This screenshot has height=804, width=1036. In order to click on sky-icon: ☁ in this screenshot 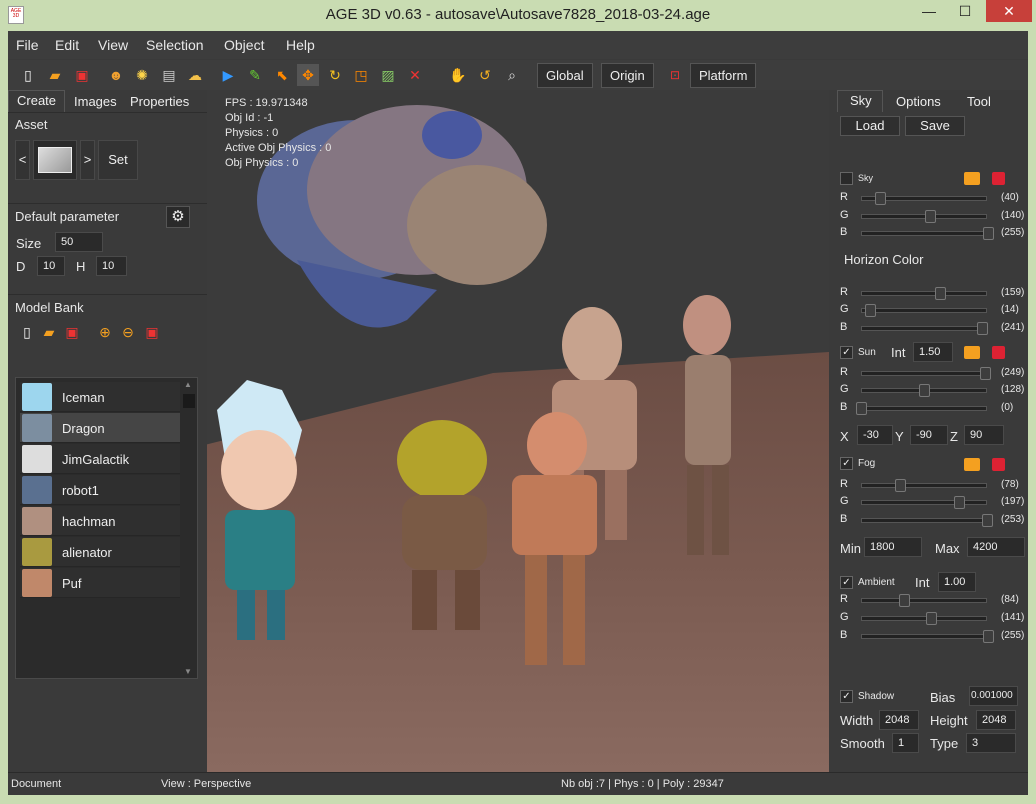, I will do `click(195, 75)`.